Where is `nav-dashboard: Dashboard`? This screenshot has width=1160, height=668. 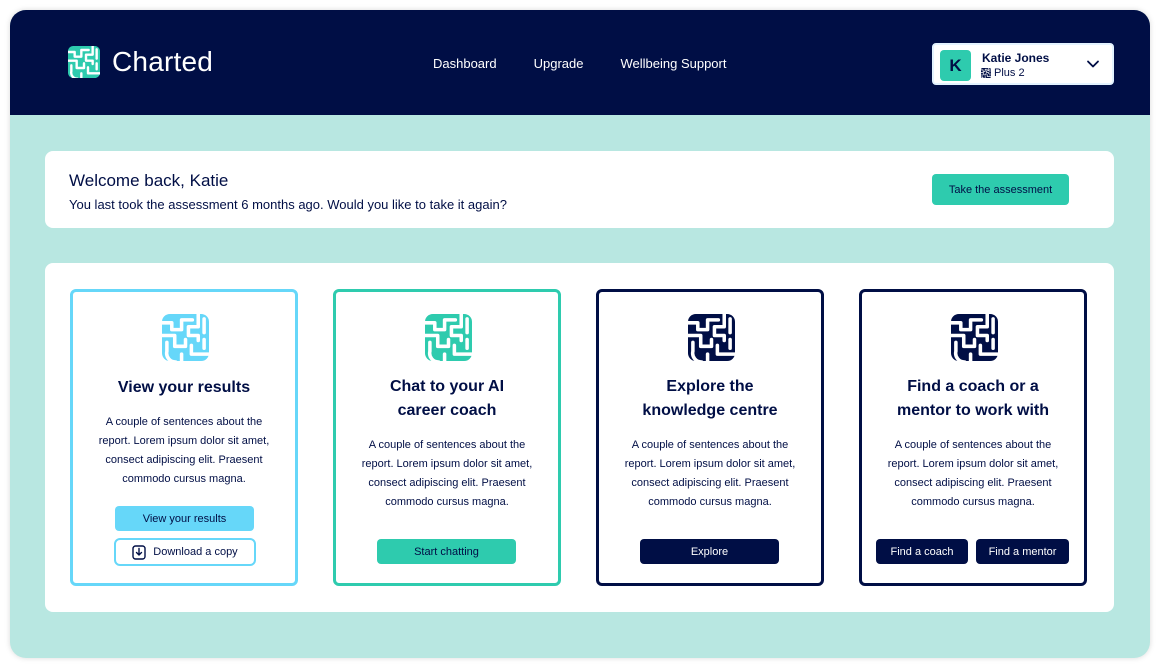 nav-dashboard: Dashboard is located at coordinates (465, 63).